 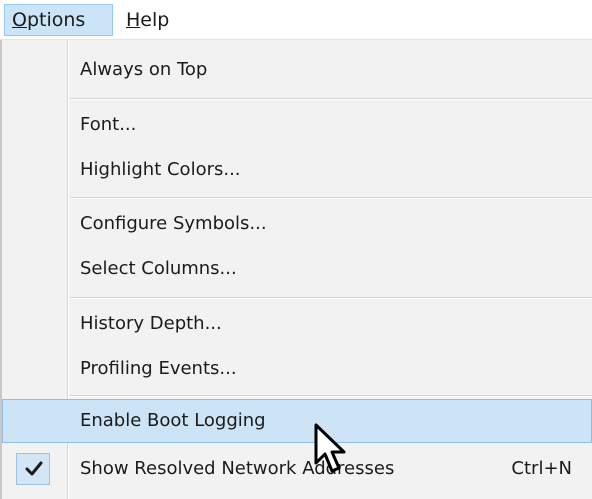 I want to click on menu-item-label: Always on Top, so click(x=144, y=69).